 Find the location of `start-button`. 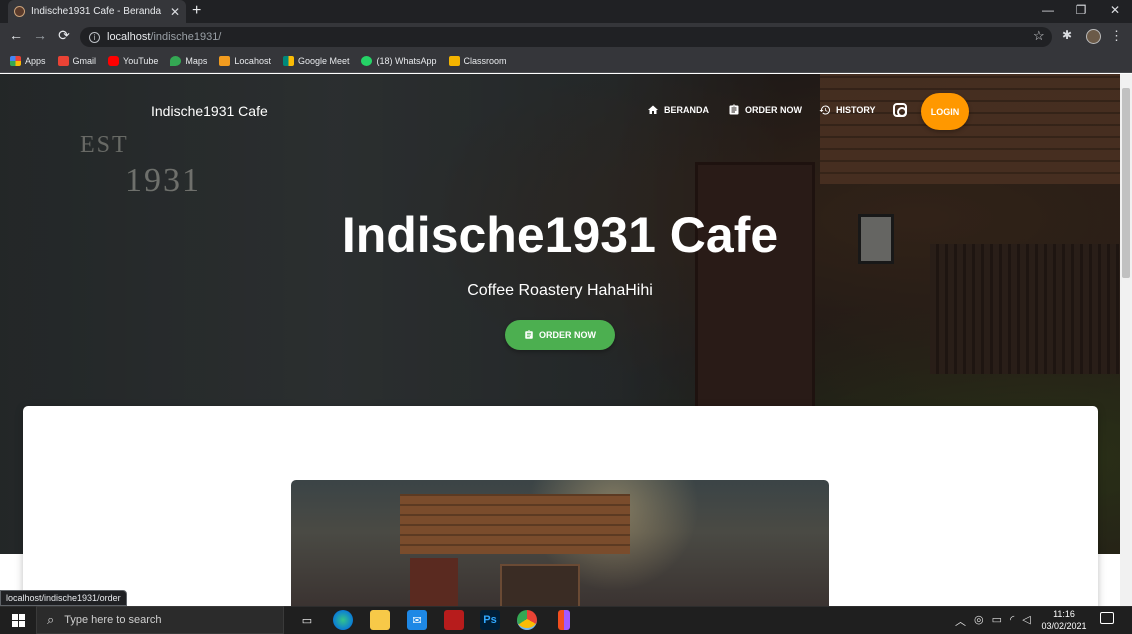

start-button is located at coordinates (18, 620).